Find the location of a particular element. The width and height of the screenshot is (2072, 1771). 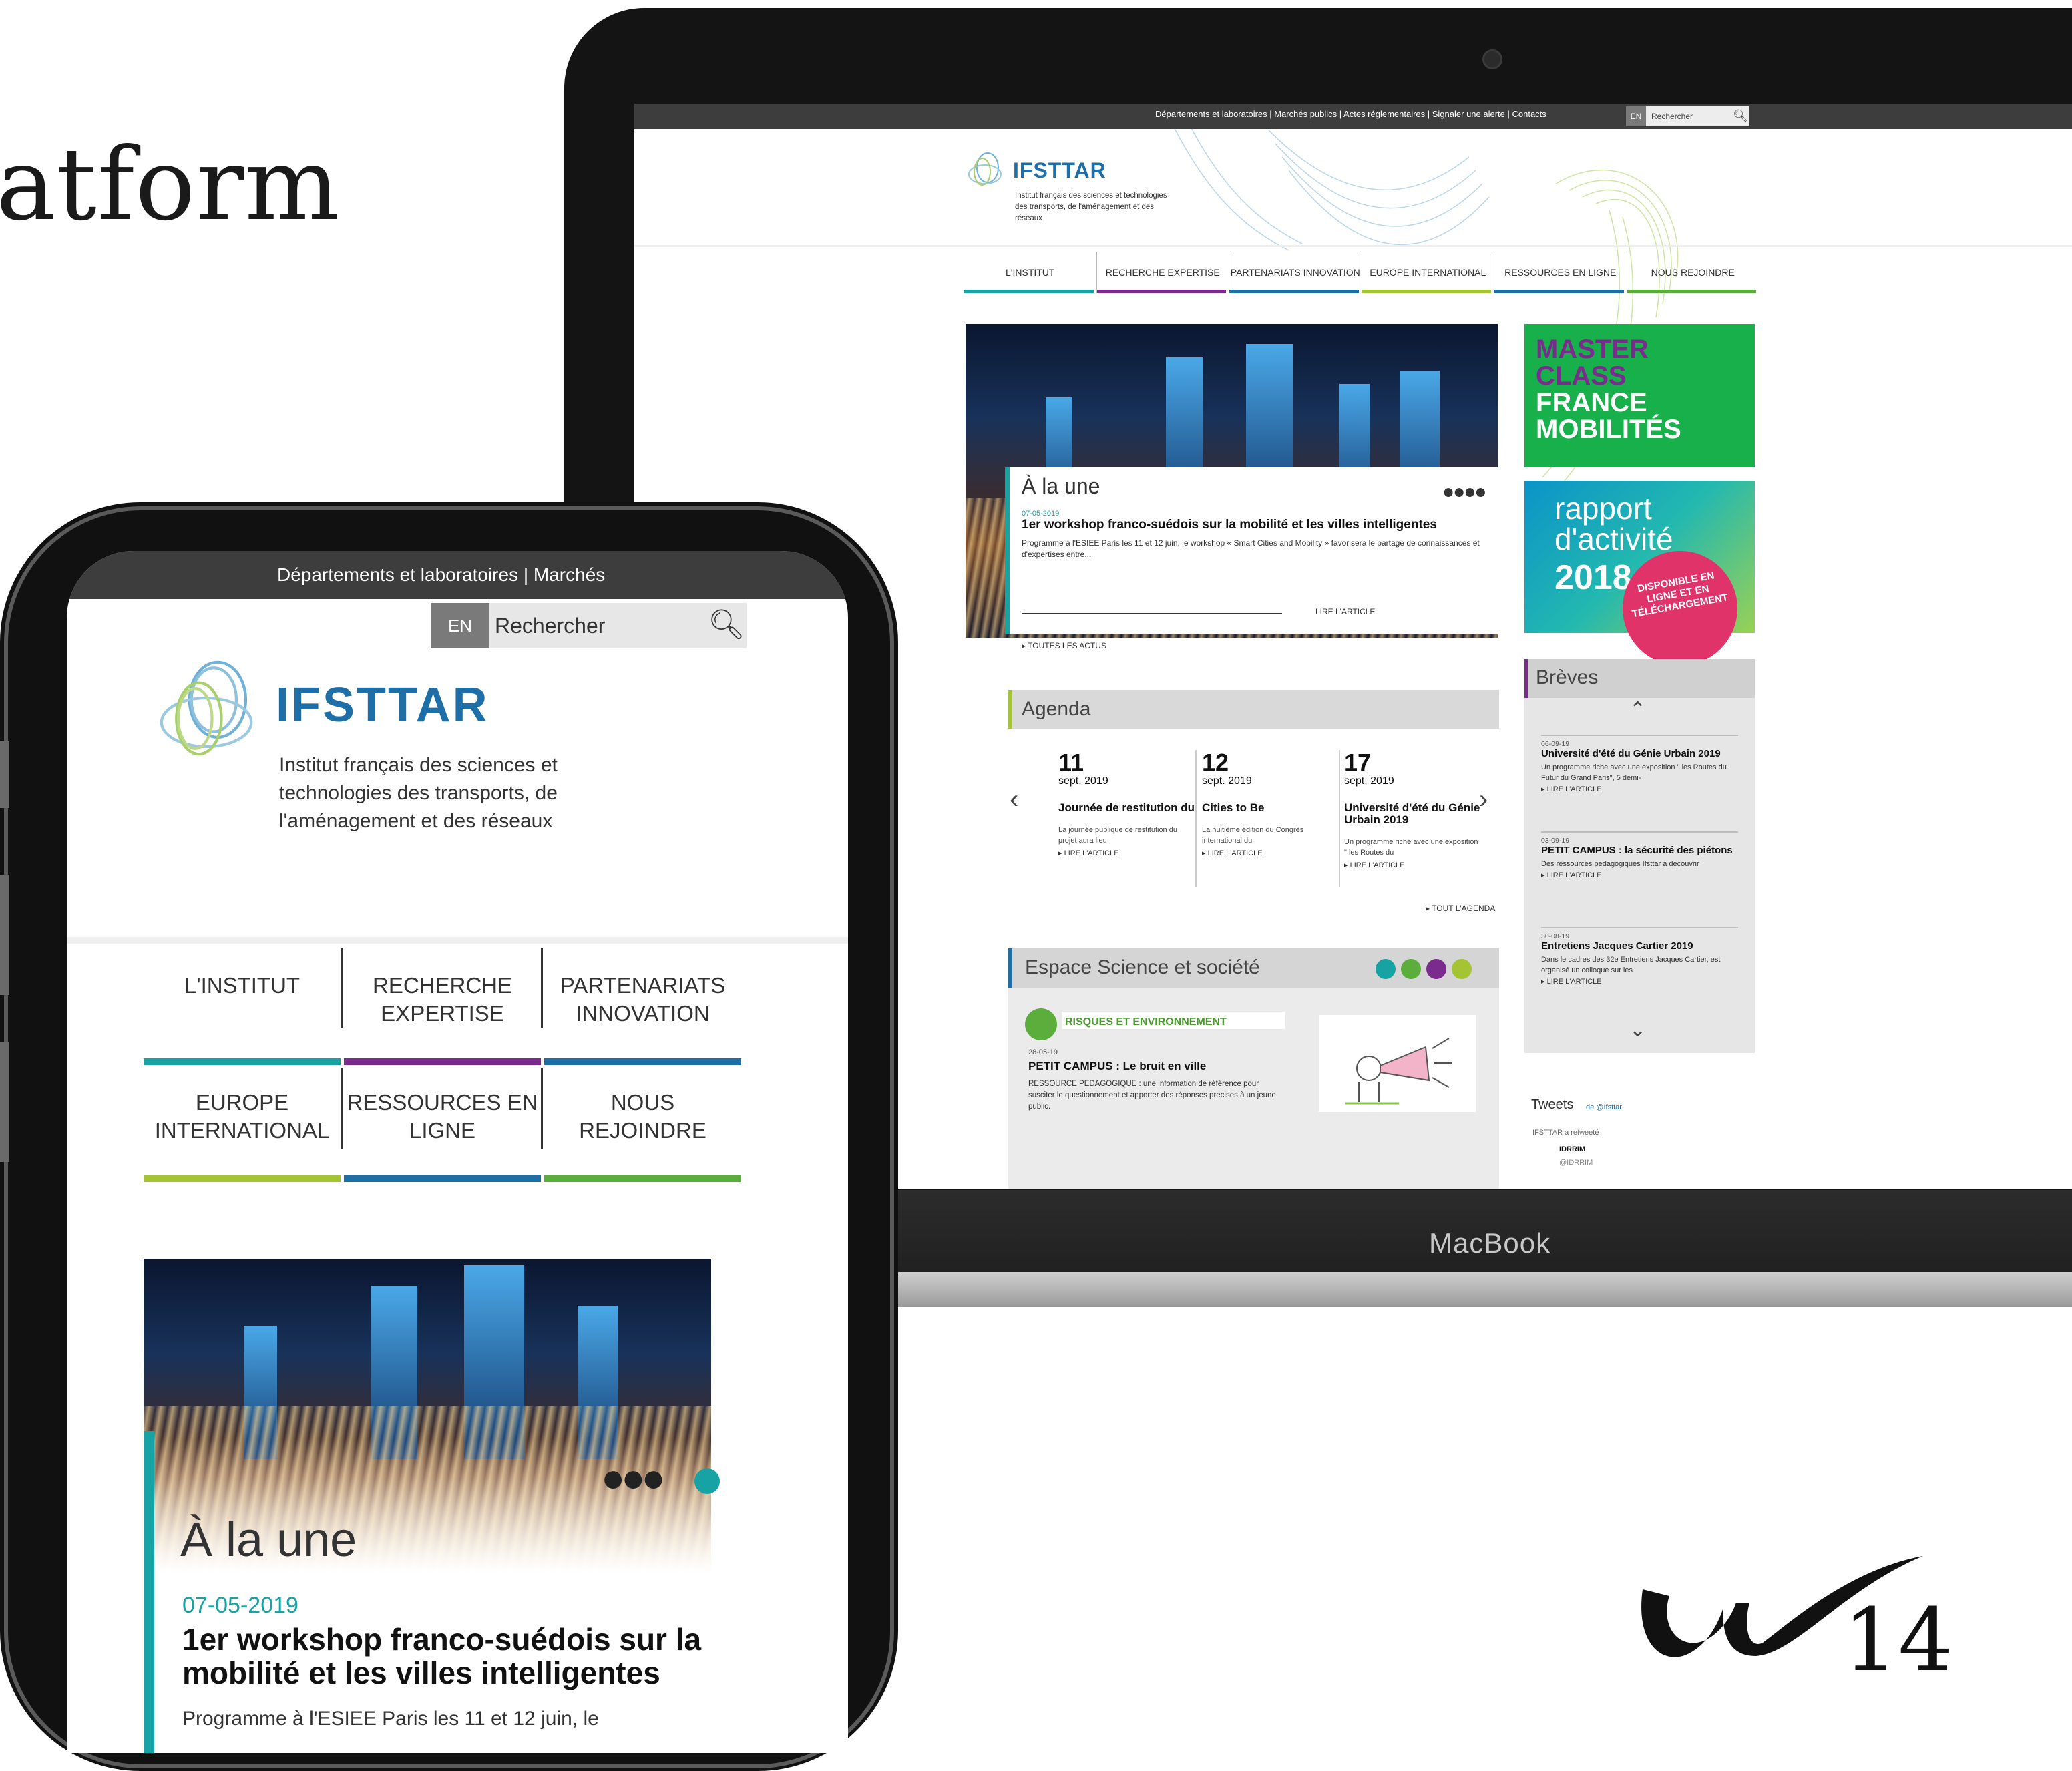

nav-label: NOUS REJOINDRE is located at coordinates (1693, 272).